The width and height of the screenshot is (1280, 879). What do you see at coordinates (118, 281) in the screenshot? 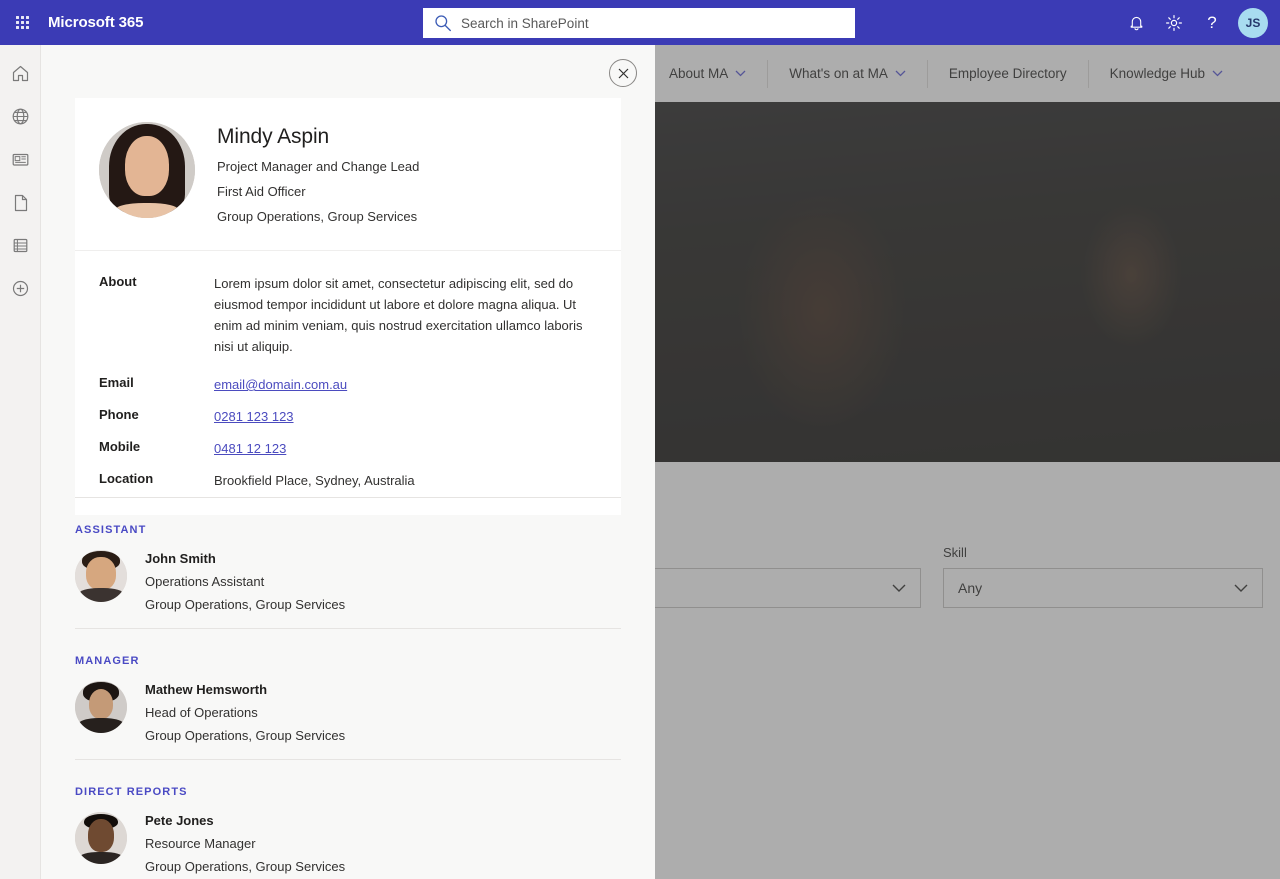
I see `detail-label: About` at bounding box center [118, 281].